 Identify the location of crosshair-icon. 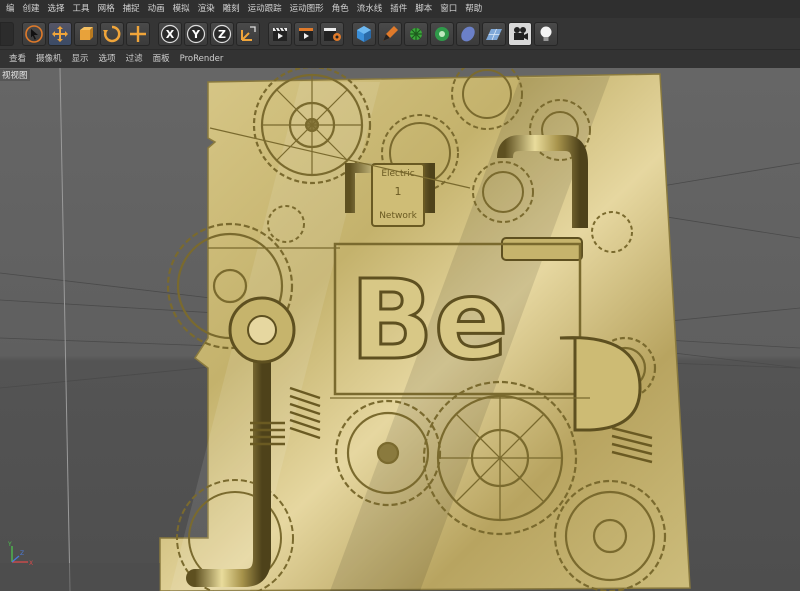
(138, 33).